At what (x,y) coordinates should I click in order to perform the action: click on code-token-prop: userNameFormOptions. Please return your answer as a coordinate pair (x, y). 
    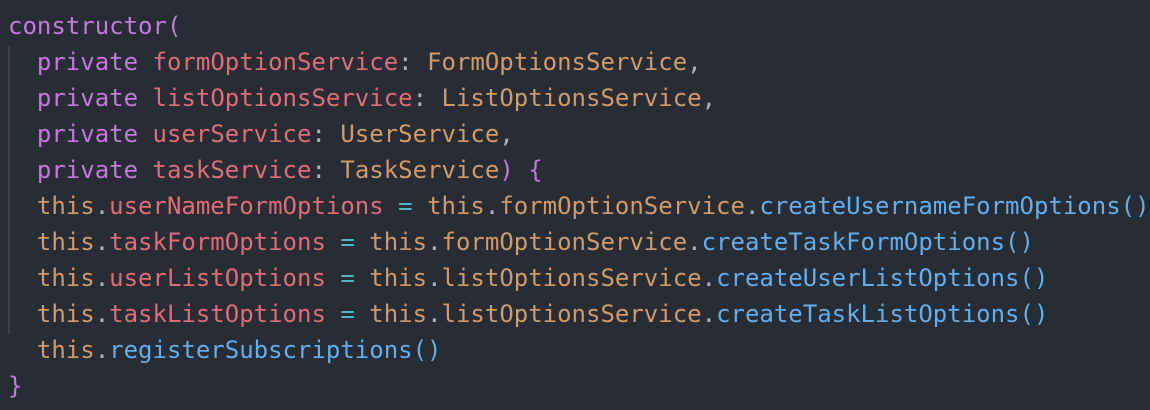
    Looking at the image, I should click on (246, 206).